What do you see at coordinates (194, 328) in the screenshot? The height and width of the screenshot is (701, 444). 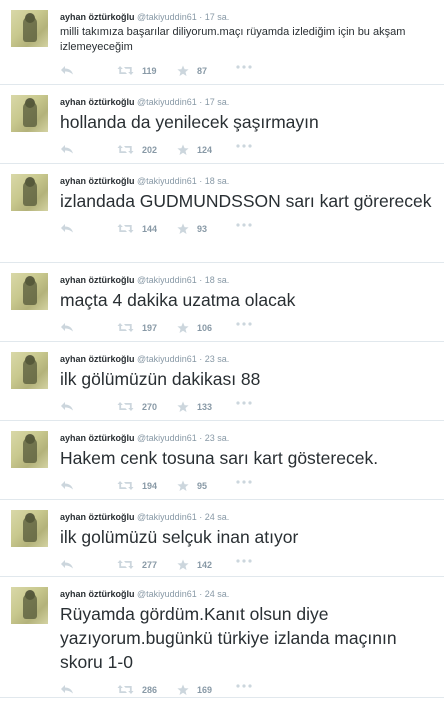 I see `favorite-button: 106` at bounding box center [194, 328].